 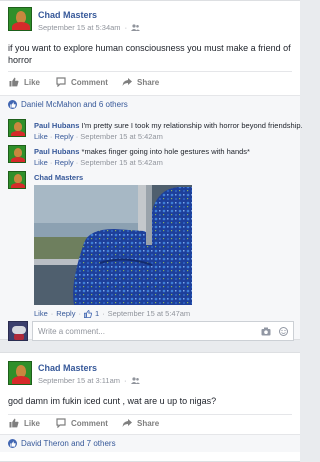 I want to click on comment-tools, so click(x=274, y=331).